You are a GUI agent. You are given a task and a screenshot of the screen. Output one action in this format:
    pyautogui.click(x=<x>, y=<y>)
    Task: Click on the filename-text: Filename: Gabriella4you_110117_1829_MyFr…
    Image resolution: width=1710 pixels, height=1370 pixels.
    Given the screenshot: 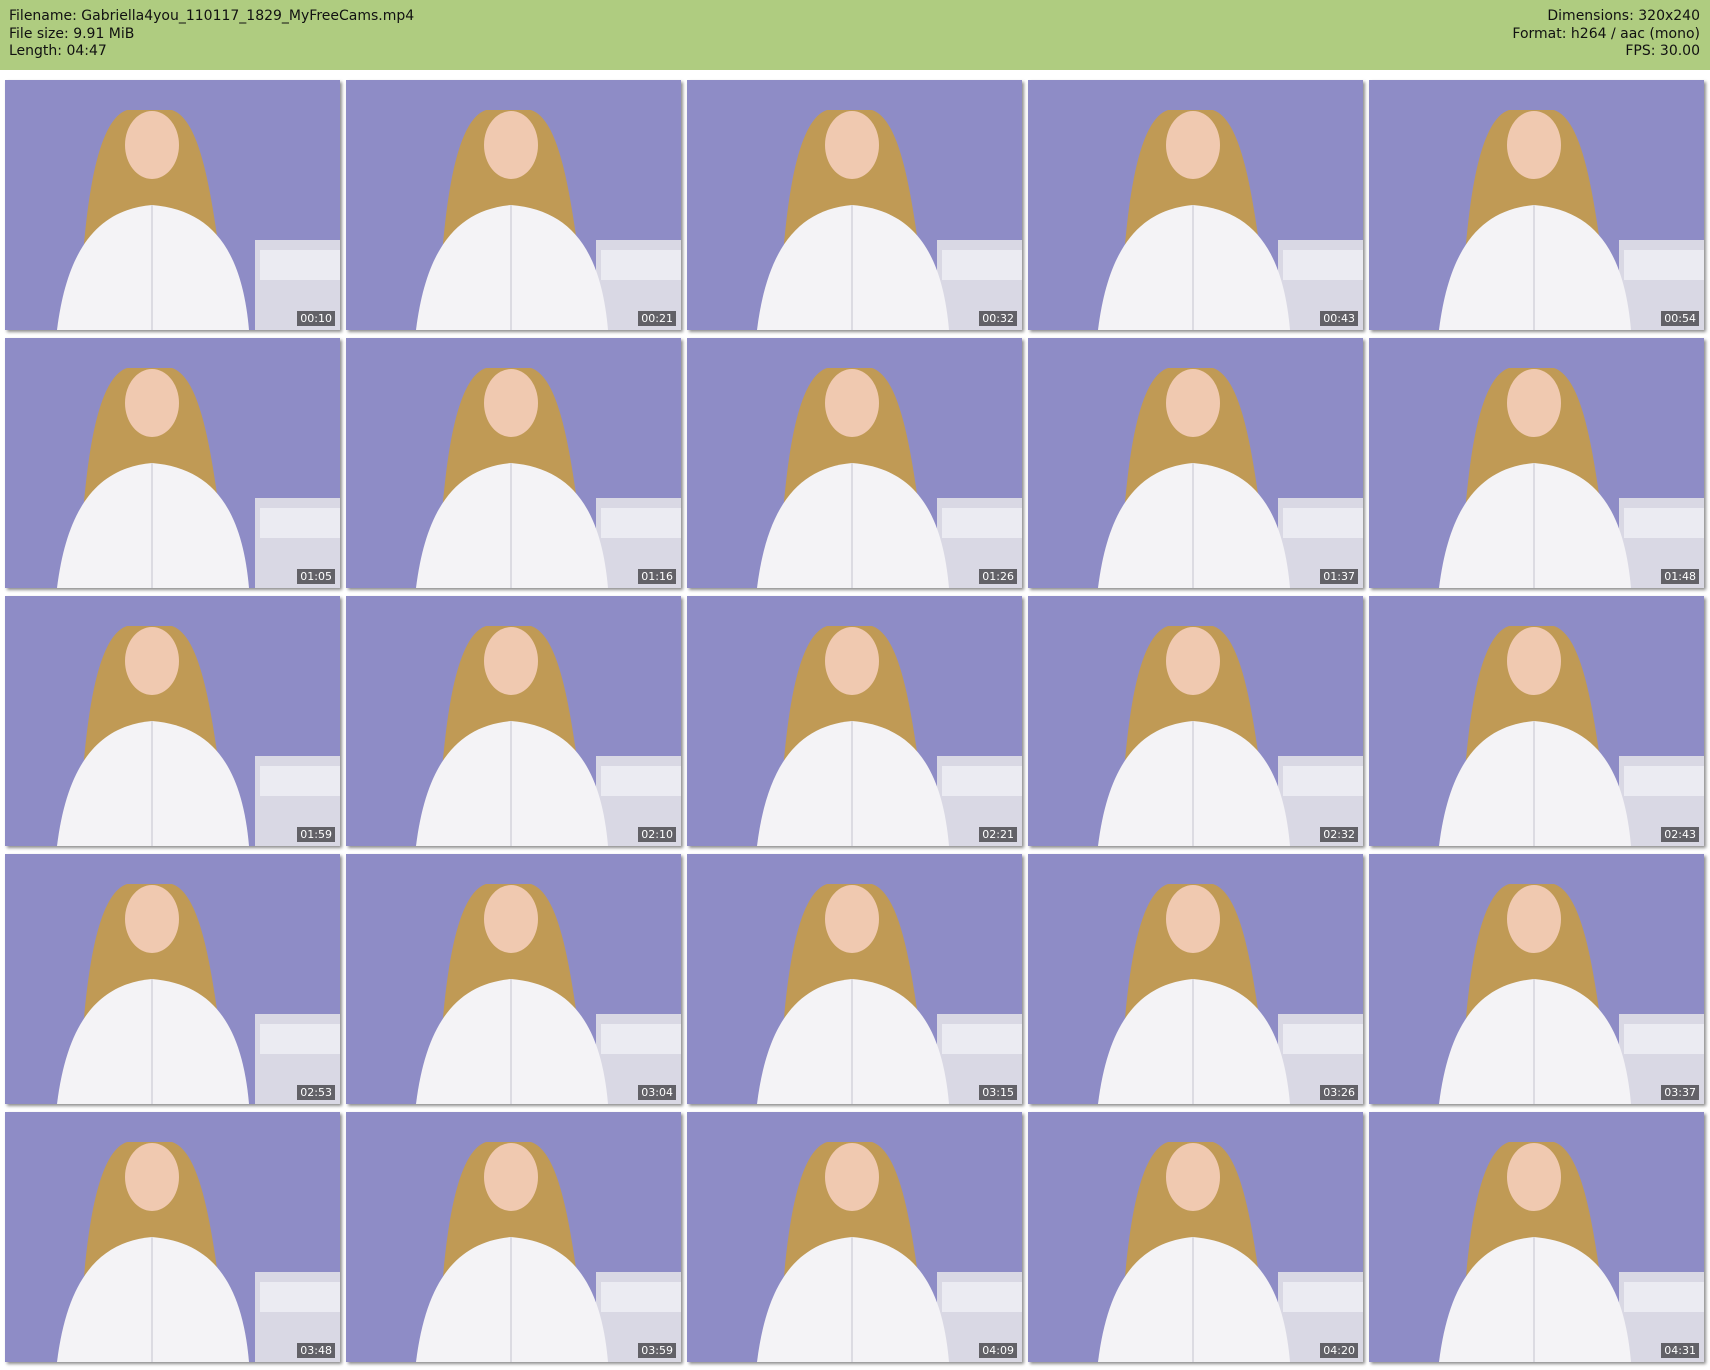 What is the action you would take?
    pyautogui.click(x=212, y=16)
    